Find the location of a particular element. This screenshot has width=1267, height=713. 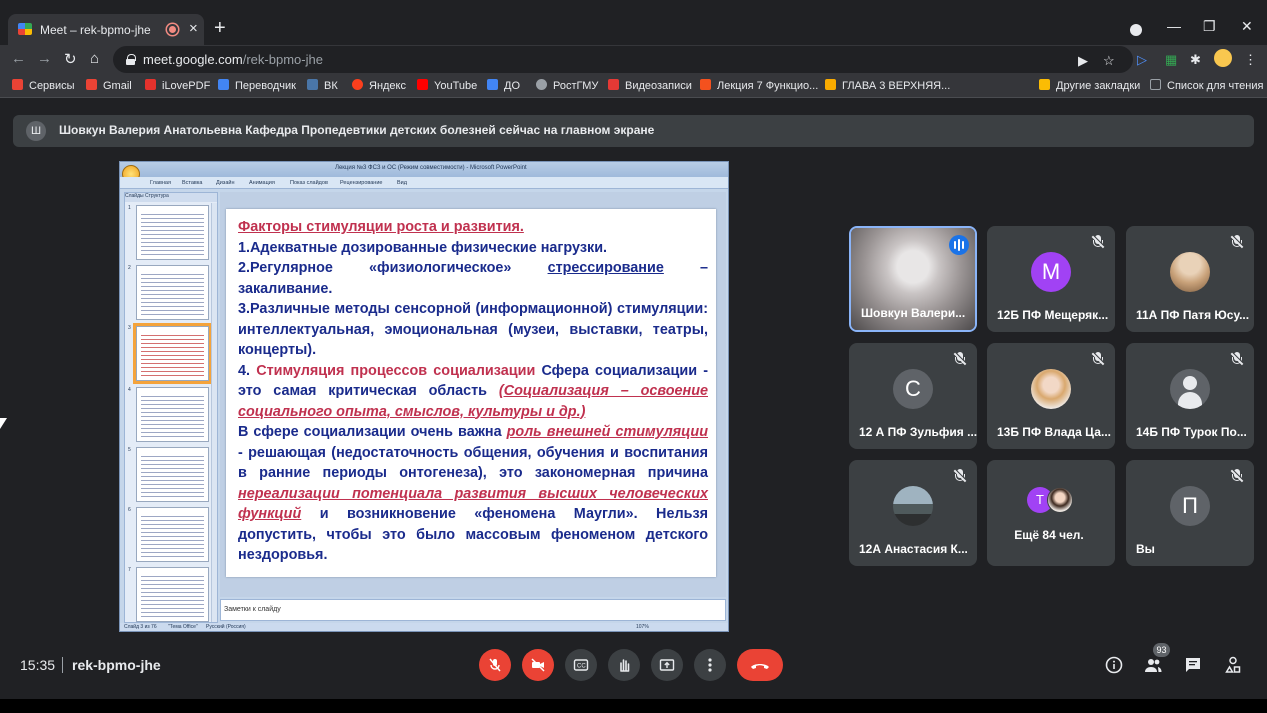

lock-icon is located at coordinates (131, 59).